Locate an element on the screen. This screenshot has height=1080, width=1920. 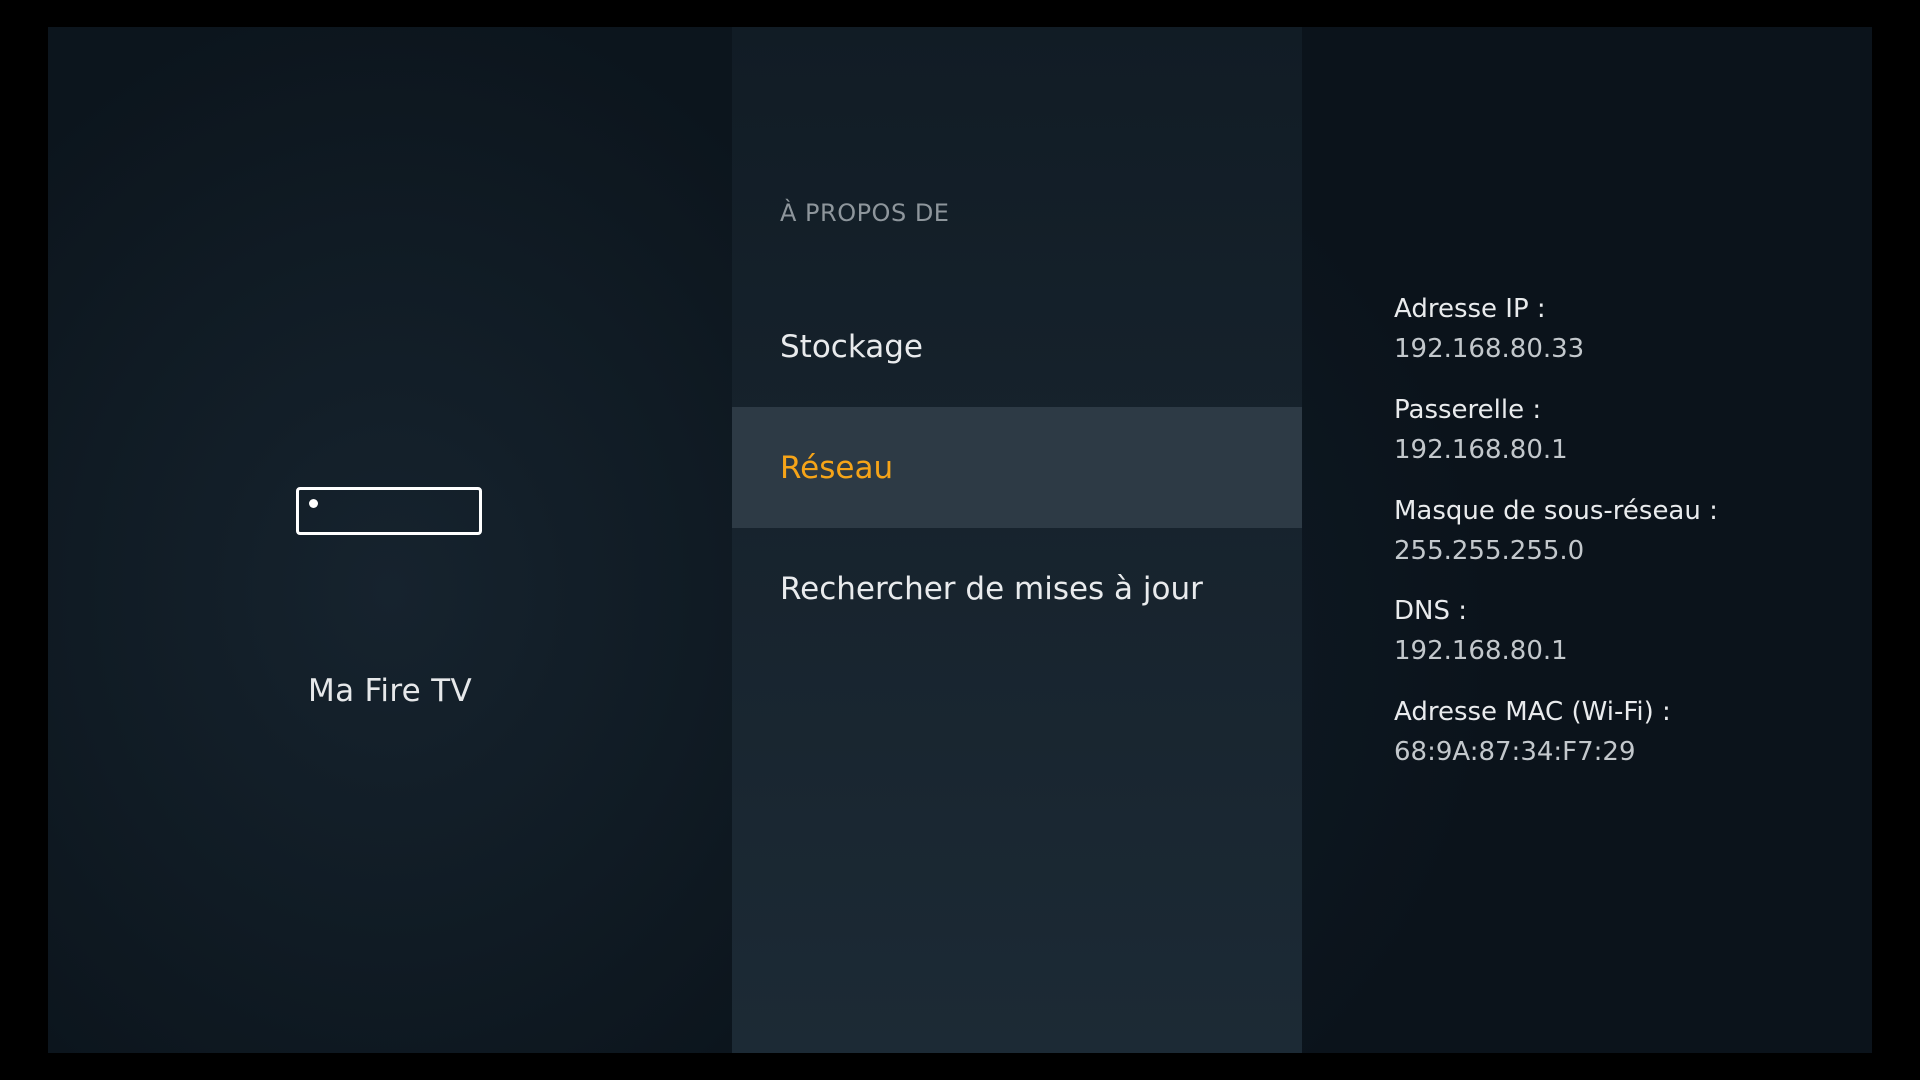
info-label: Masque de sous-réseau : is located at coordinates (1556, 511).